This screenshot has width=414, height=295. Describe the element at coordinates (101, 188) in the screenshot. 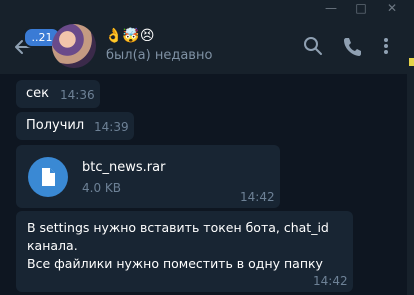

I see `file-size: 4.0 KB` at that location.